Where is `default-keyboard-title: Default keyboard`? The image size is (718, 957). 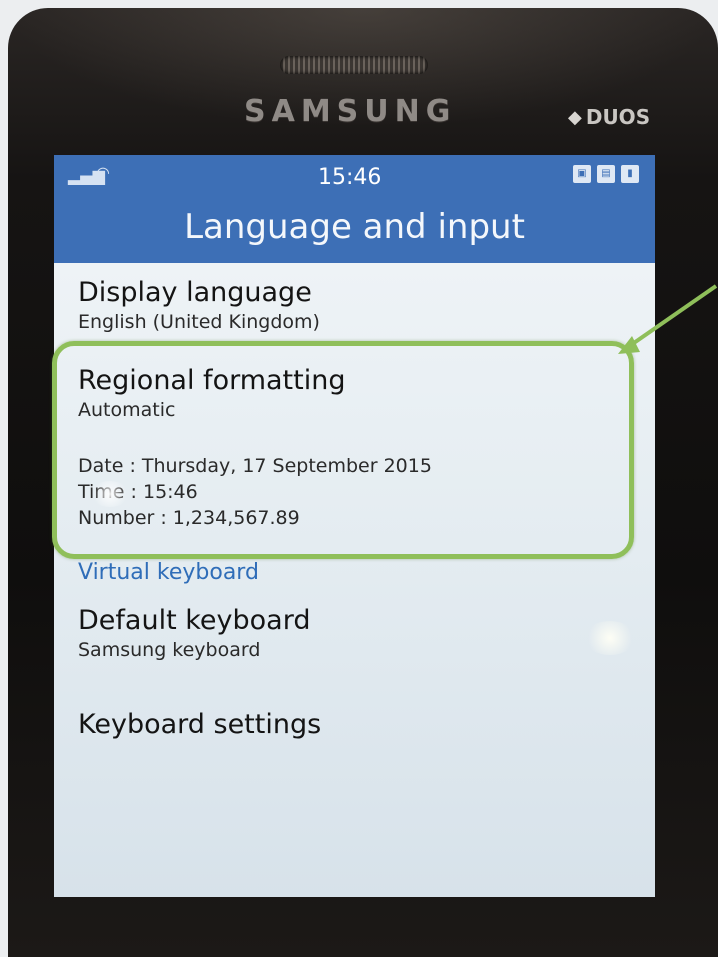
default-keyboard-title: Default keyboard is located at coordinates (194, 620).